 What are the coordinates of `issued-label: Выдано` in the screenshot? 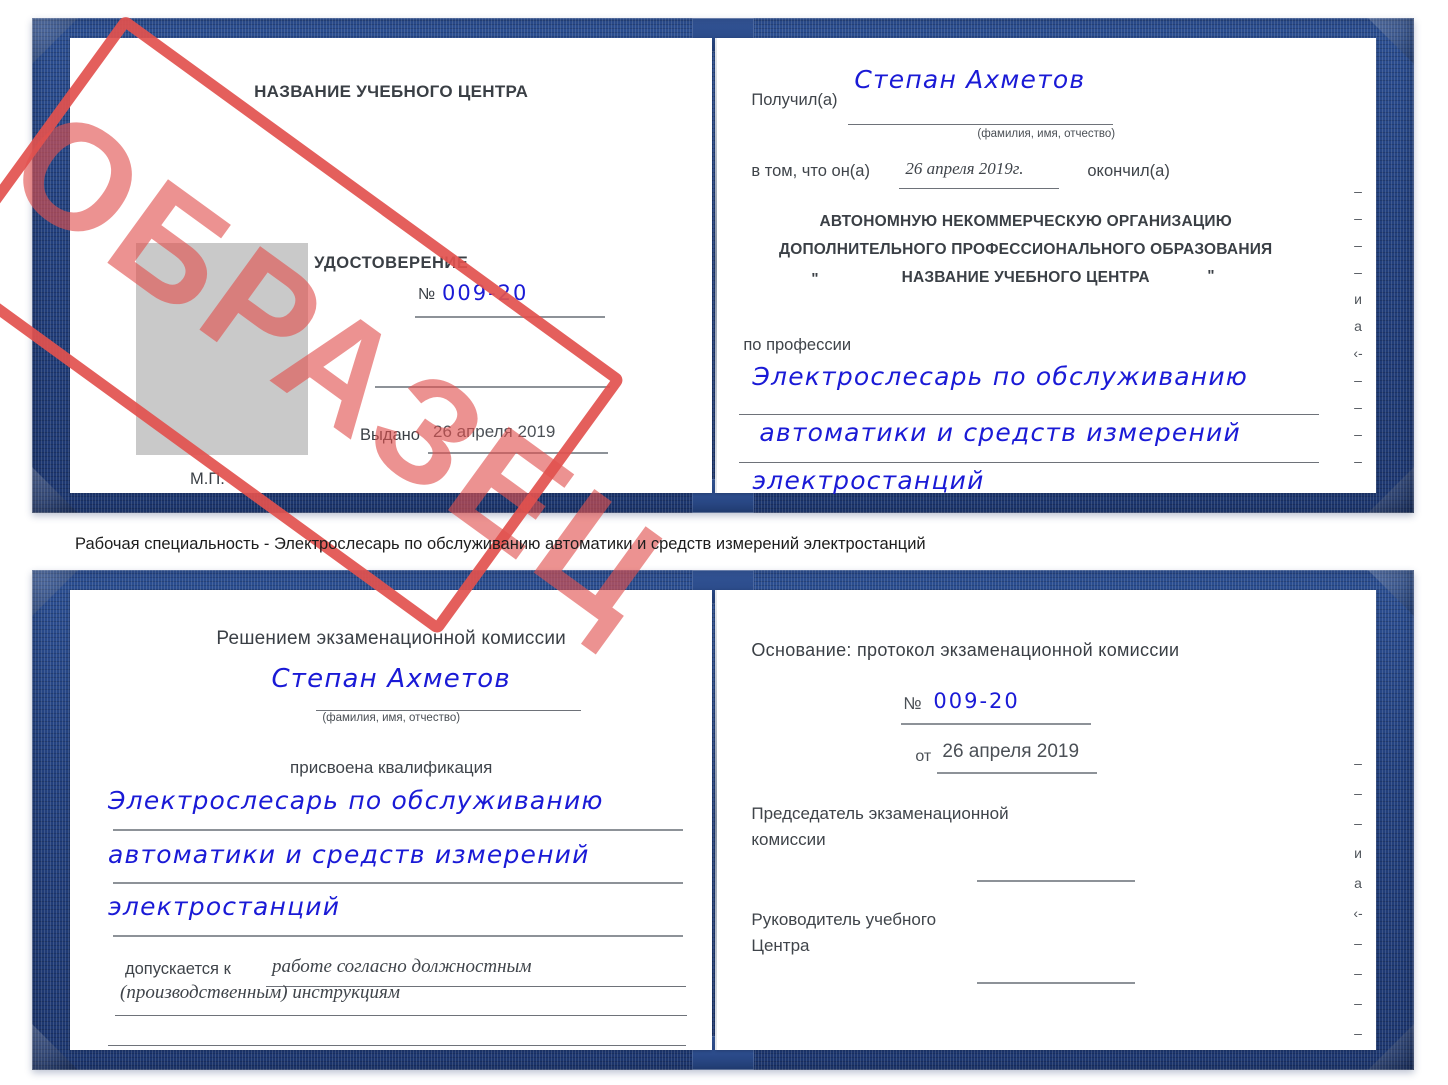 It's located at (390, 435).